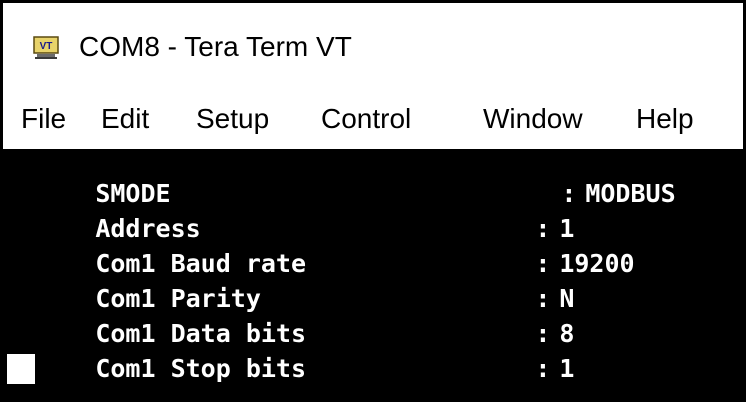  I want to click on icon-text: VT, so click(46, 46).